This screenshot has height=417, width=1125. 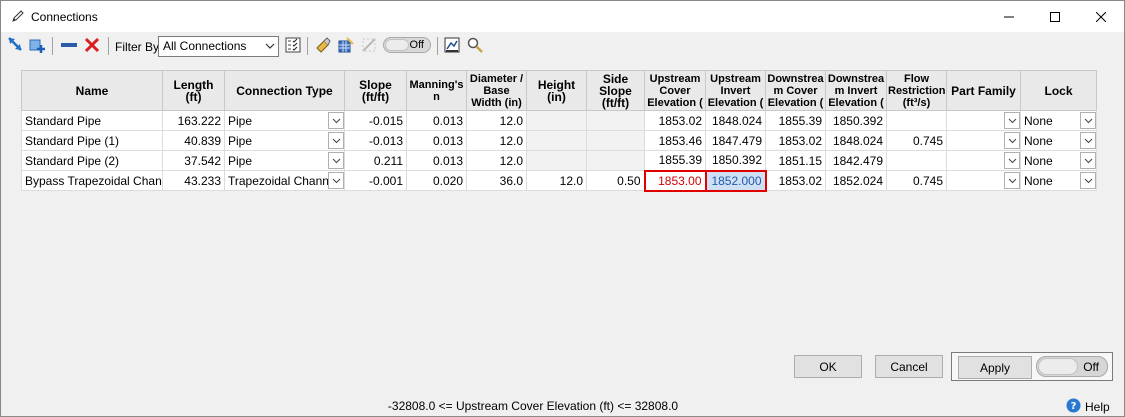 What do you see at coordinates (375, 120) in the screenshot?
I see `cell-slope: -0.015` at bounding box center [375, 120].